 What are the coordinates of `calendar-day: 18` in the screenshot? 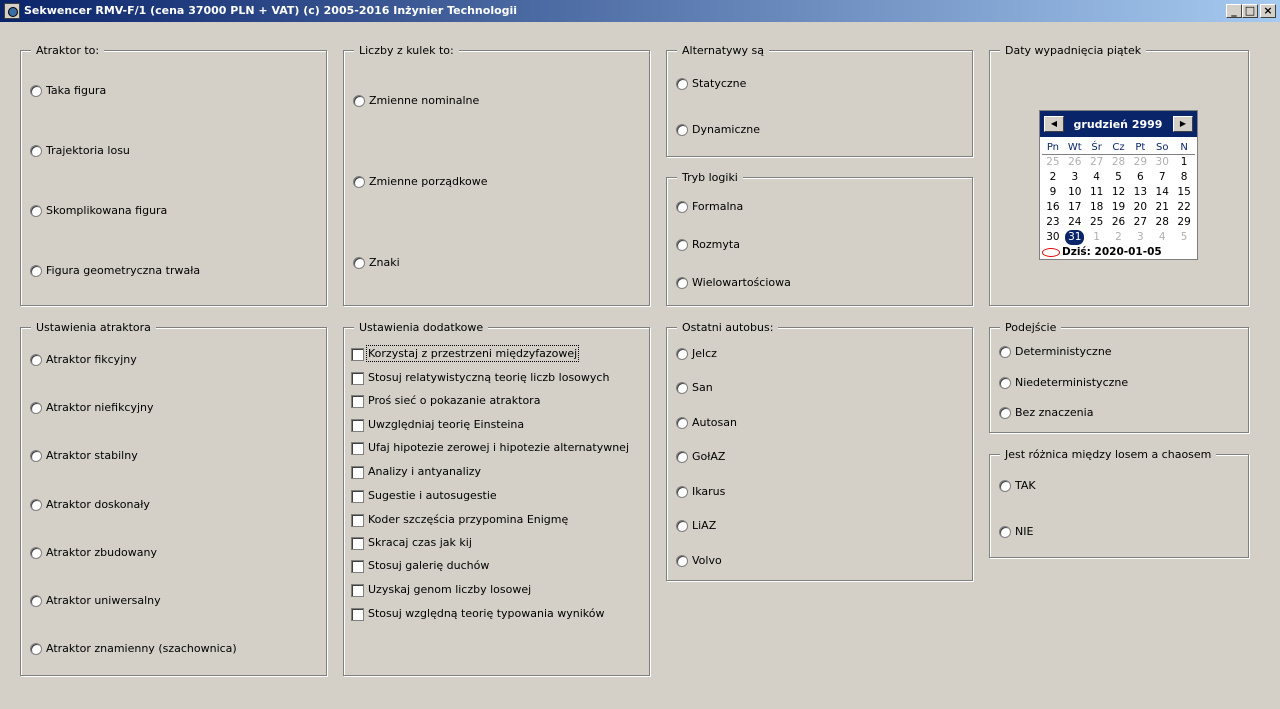 It's located at (1097, 207).